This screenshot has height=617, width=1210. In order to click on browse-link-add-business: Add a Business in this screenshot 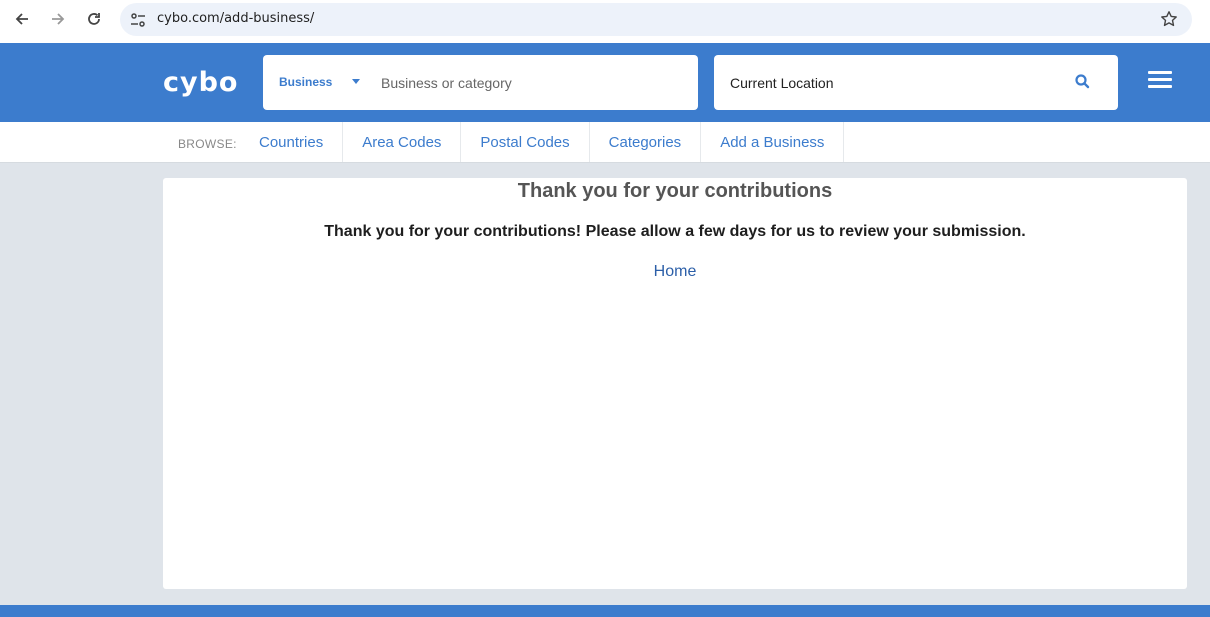, I will do `click(773, 142)`.